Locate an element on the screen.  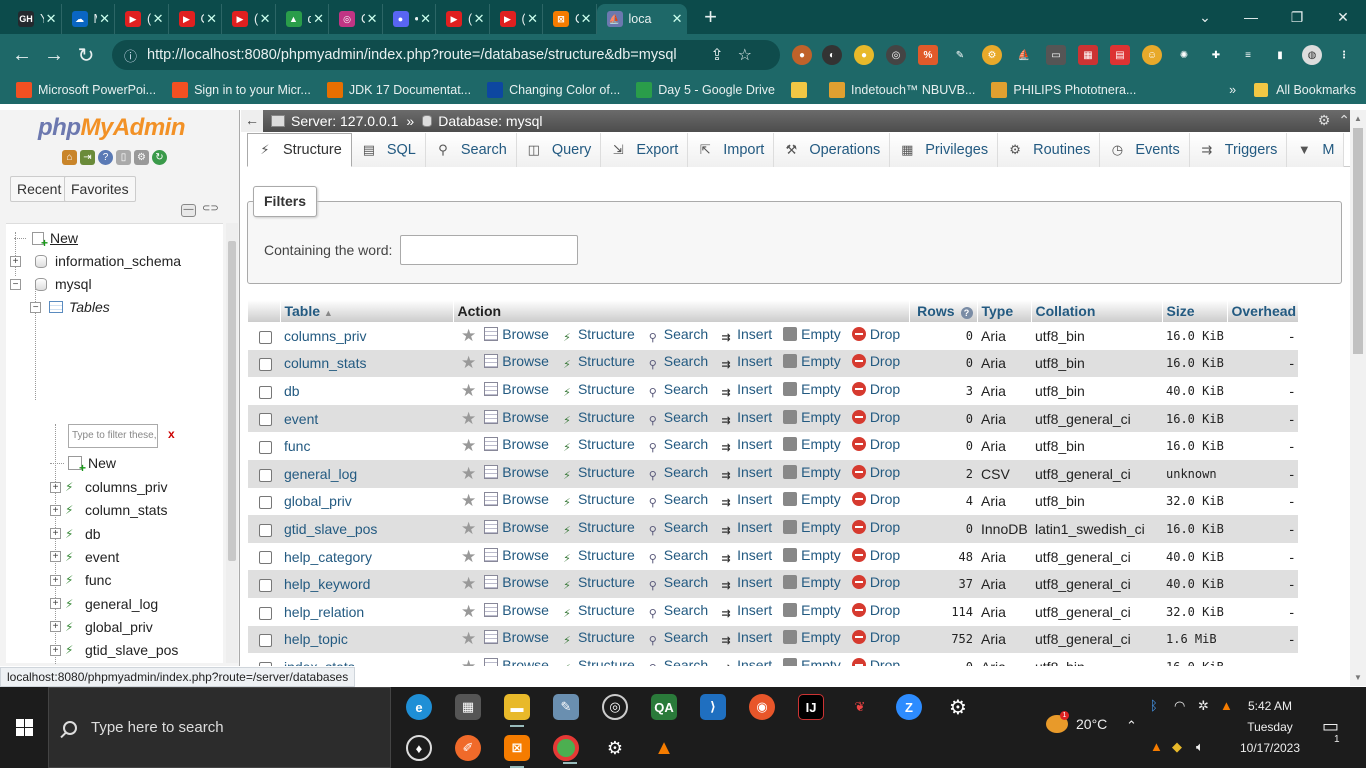
nav-scrollbar is located at coordinates (232, 443).